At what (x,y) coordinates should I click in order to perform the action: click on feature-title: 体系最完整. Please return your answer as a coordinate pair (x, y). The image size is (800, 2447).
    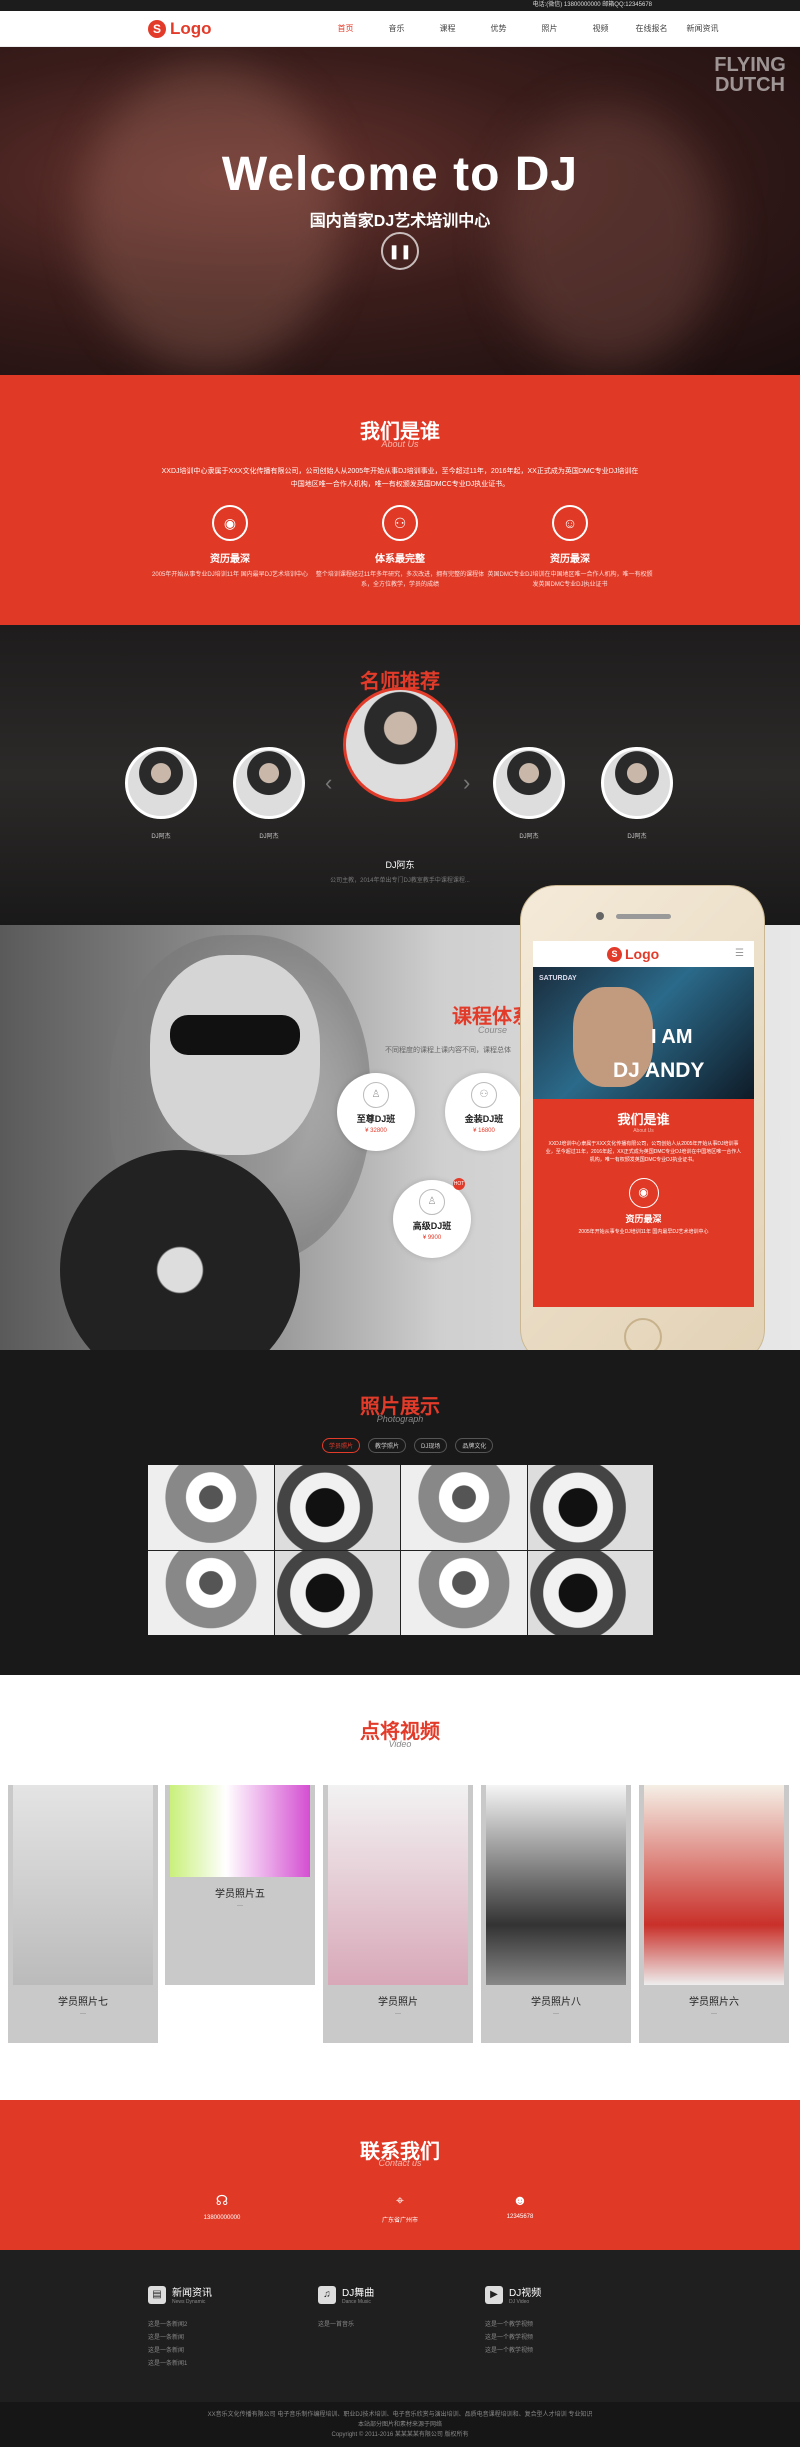
    Looking at the image, I should click on (400, 559).